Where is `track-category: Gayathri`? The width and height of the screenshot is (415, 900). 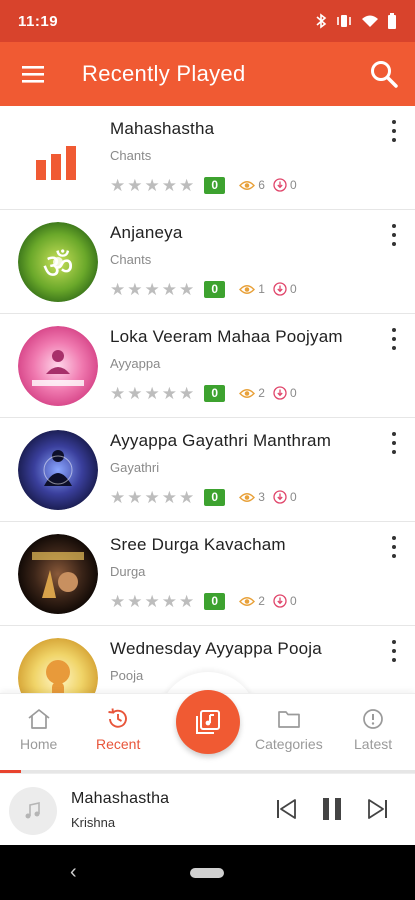 track-category: Gayathri is located at coordinates (135, 467).